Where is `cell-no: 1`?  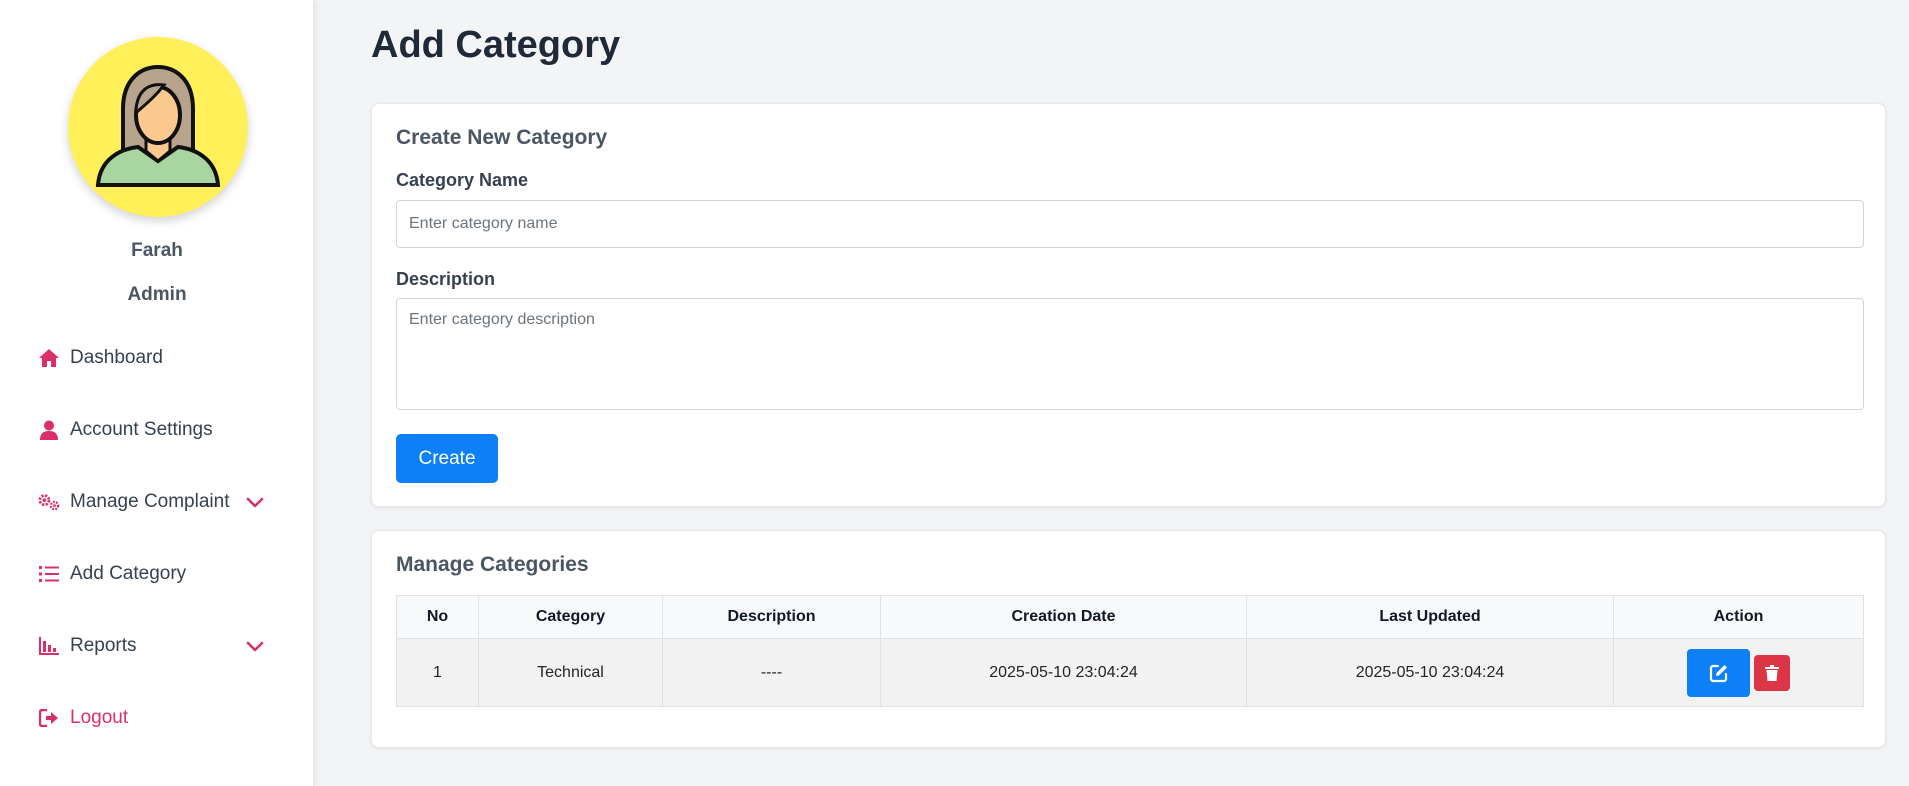 cell-no: 1 is located at coordinates (437, 672).